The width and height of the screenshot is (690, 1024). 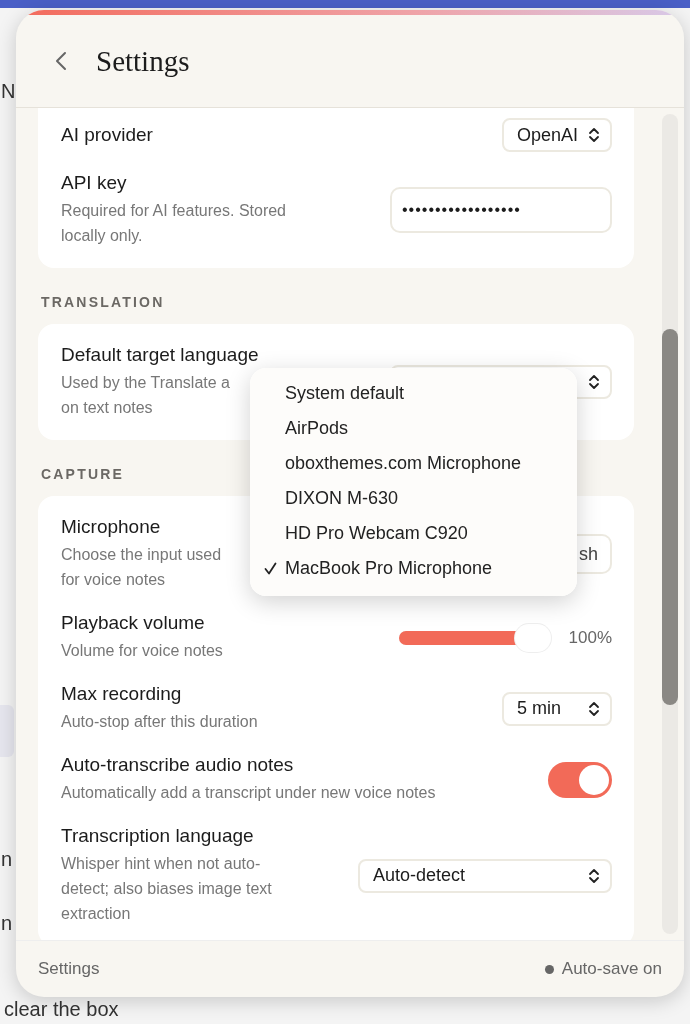 I want to click on scrollbar, so click(x=670, y=524).